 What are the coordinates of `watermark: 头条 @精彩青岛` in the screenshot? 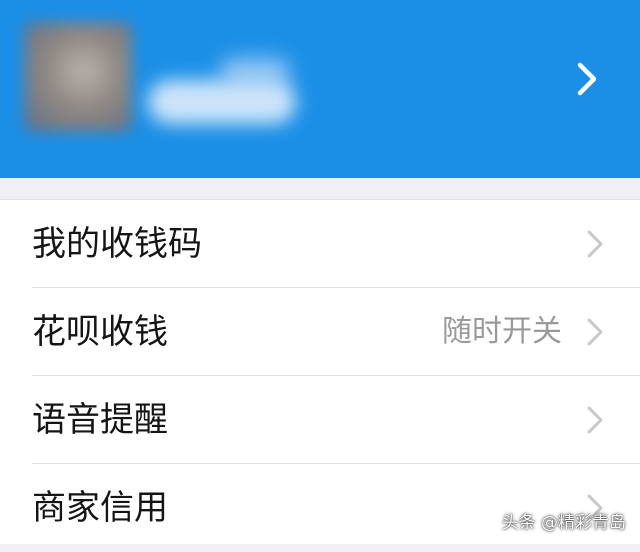 It's located at (563, 523).